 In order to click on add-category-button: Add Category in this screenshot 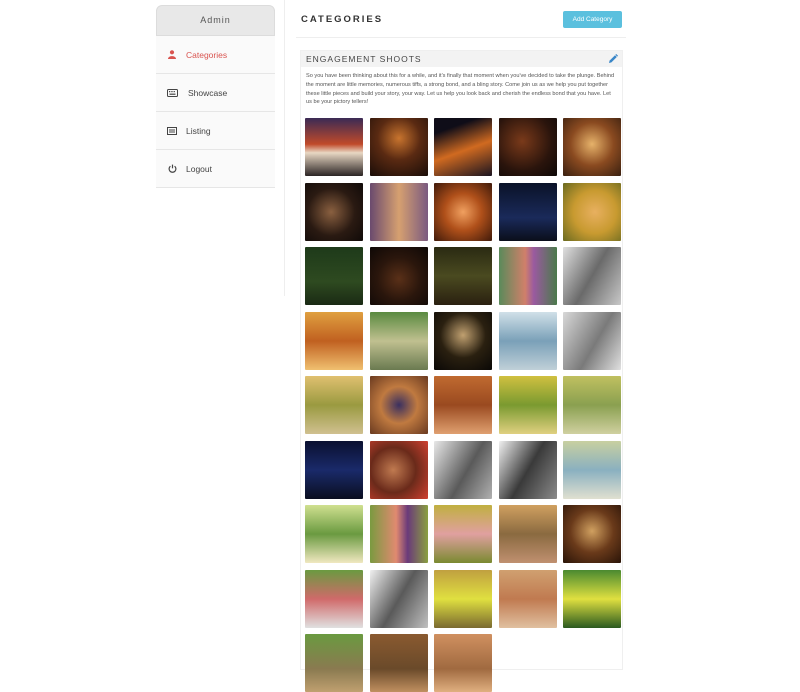, I will do `click(592, 19)`.